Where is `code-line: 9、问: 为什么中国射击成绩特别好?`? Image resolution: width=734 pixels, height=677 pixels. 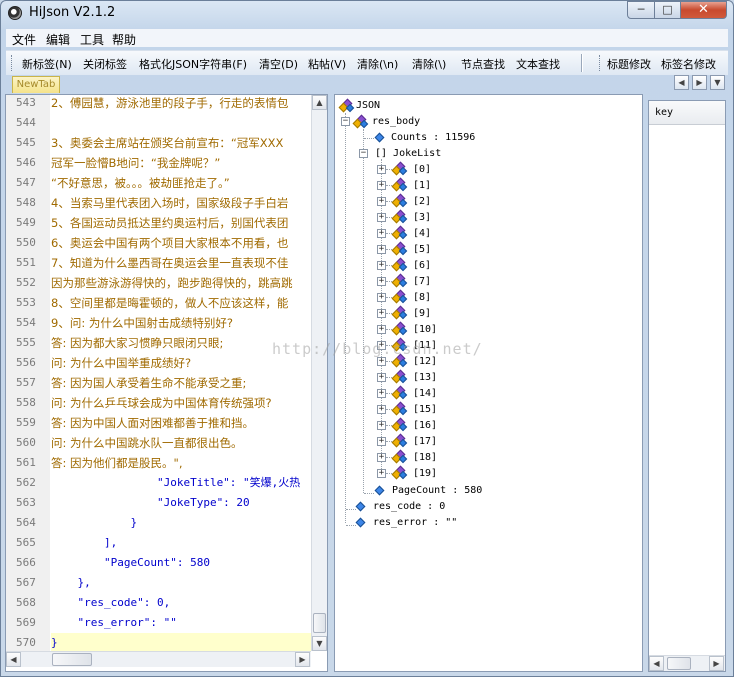 code-line: 9、问: 为什么中国射击成绩特别好? is located at coordinates (181, 323).